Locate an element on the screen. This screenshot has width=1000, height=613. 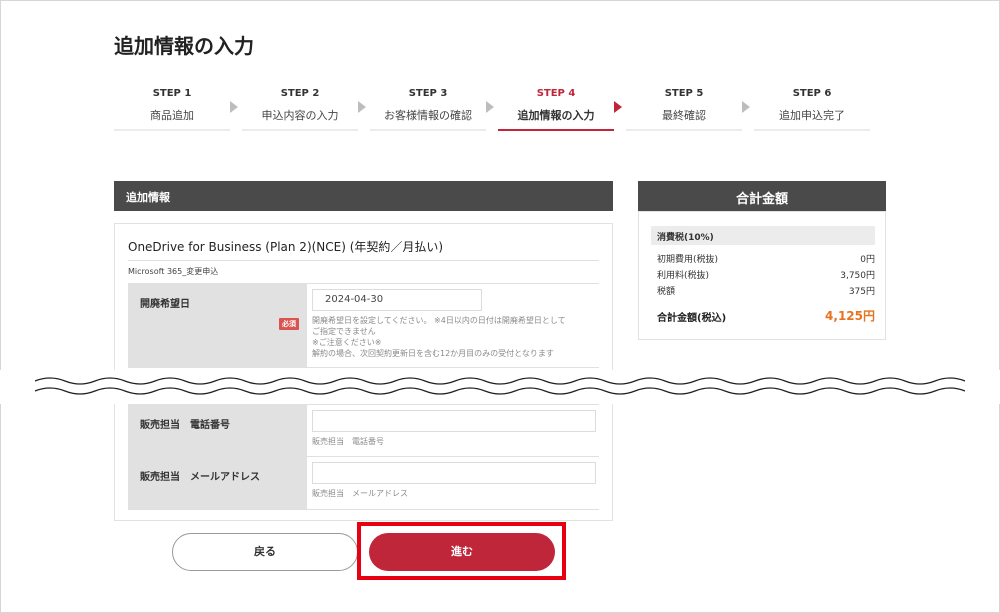
cancel-date-label: 開廃希望日 is located at coordinates (165, 304).